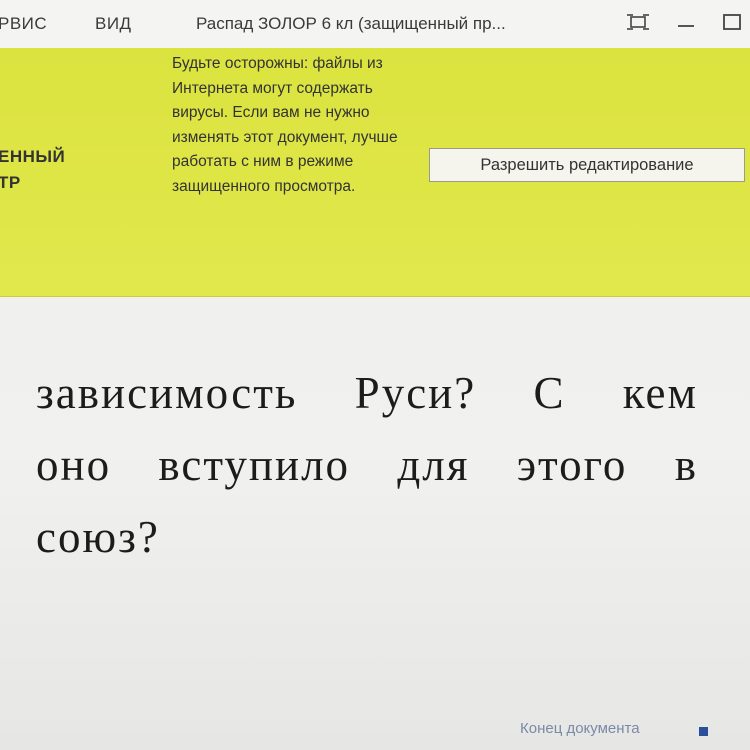  Describe the element at coordinates (10, 182) in the screenshot. I see `protected-view-label-line2: ТР` at that location.